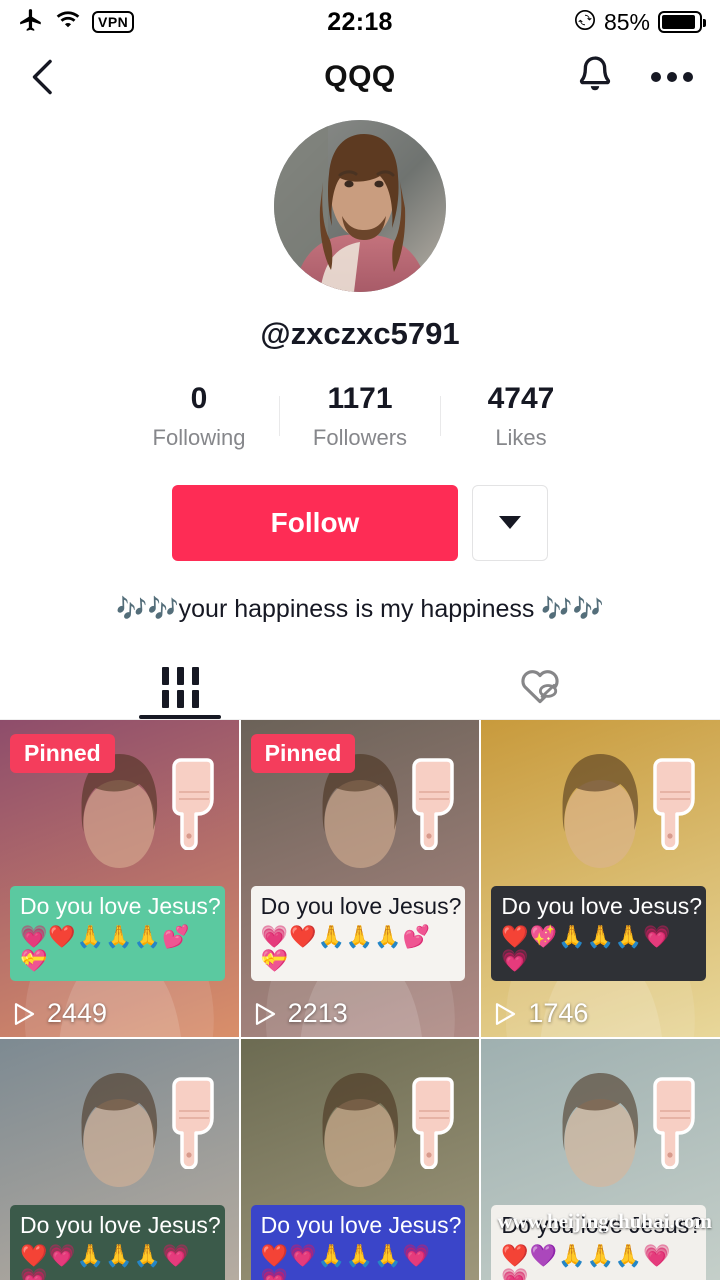 This screenshot has width=720, height=1280. I want to click on profile-username: @zxczxc5791, so click(360, 333).